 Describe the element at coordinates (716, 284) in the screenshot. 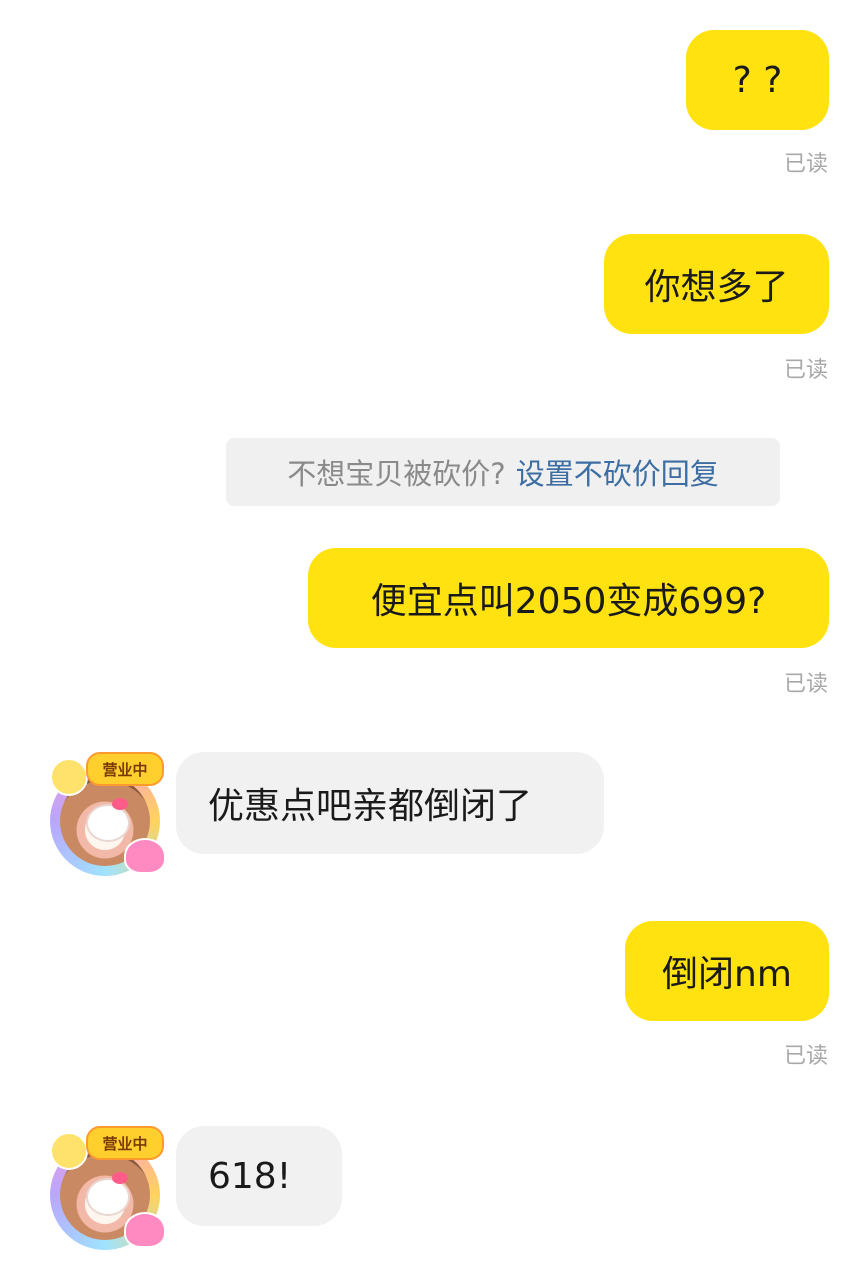

I see `outgoing-message-bubble: 你想多了` at that location.